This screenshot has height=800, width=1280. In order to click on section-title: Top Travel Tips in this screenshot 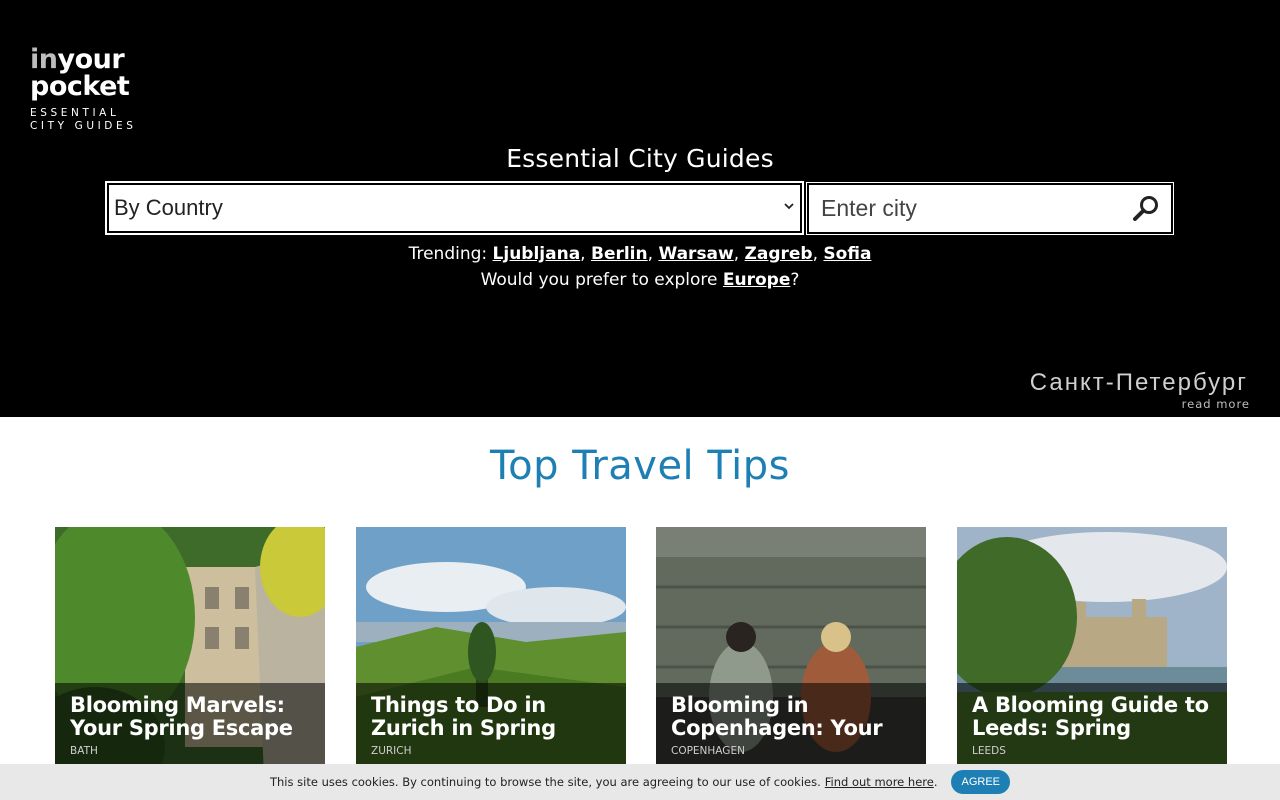, I will do `click(640, 466)`.